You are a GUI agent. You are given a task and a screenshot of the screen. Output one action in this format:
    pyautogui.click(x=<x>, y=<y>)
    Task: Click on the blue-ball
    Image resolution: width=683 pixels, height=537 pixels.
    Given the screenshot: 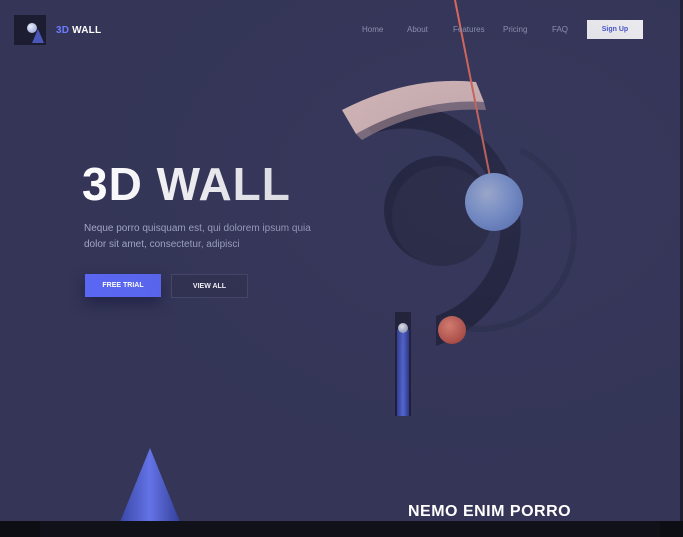 What is the action you would take?
    pyautogui.click(x=494, y=202)
    